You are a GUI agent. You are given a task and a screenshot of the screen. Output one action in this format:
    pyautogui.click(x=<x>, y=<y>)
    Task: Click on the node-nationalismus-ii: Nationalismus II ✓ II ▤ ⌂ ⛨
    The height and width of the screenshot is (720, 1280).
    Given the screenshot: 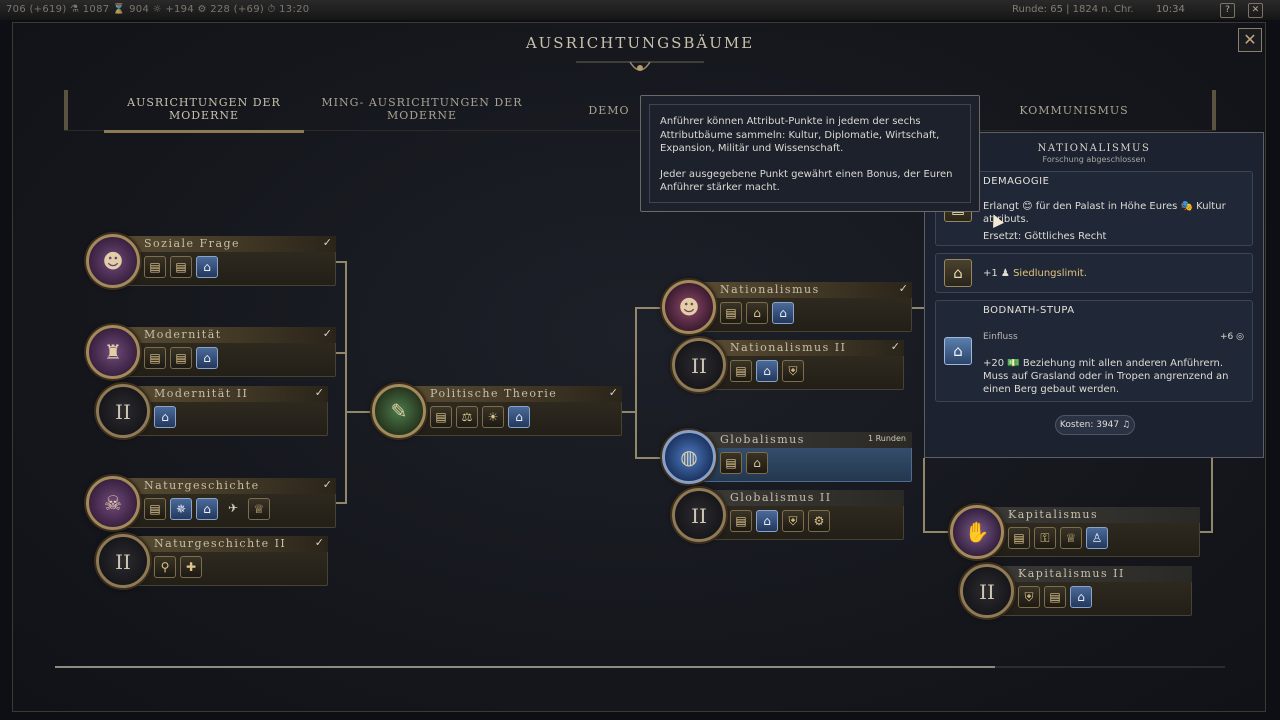 What is the action you would take?
    pyautogui.click(x=788, y=365)
    